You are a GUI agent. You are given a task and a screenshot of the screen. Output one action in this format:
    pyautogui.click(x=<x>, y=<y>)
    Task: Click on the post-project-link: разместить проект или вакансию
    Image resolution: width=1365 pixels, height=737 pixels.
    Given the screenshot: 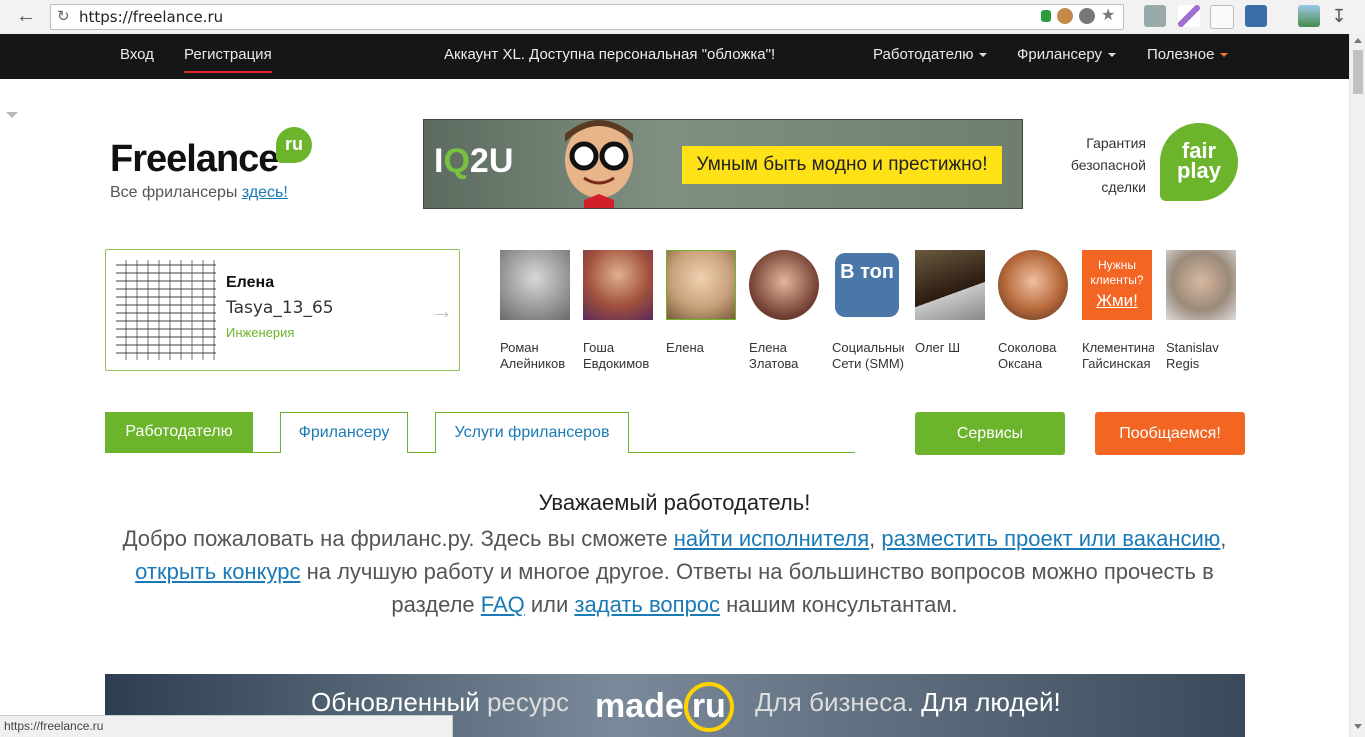 What is the action you would take?
    pyautogui.click(x=1050, y=538)
    